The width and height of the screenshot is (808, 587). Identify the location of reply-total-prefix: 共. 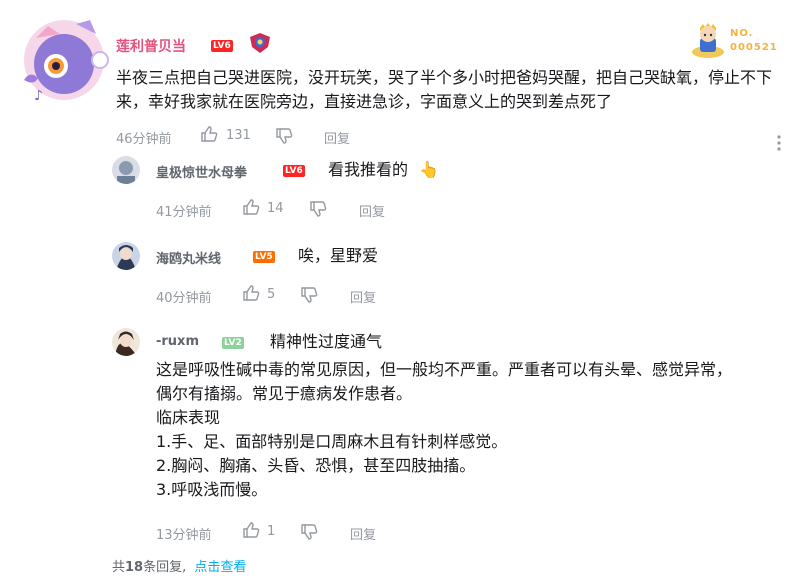
(119, 567).